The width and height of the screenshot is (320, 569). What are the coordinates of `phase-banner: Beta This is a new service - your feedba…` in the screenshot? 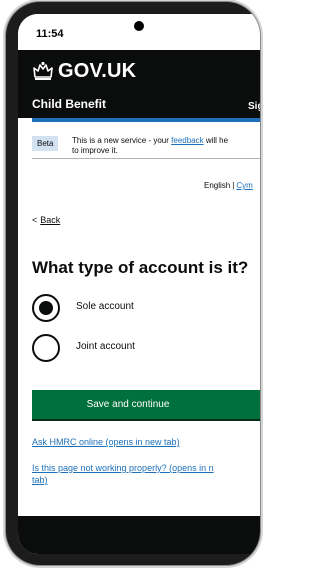 It's located at (146, 140).